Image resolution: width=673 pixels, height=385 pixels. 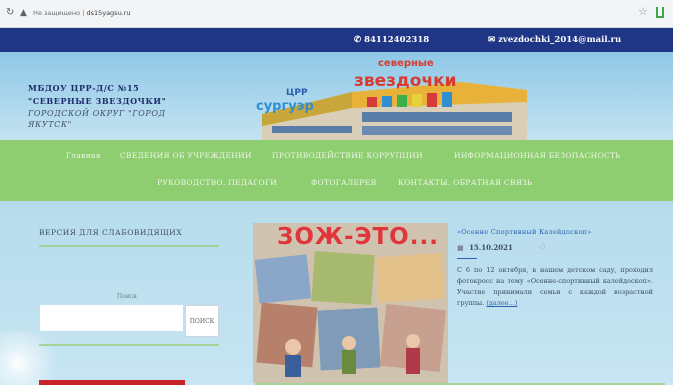 I want to click on nav-item-home: Главная, so click(x=83, y=155).